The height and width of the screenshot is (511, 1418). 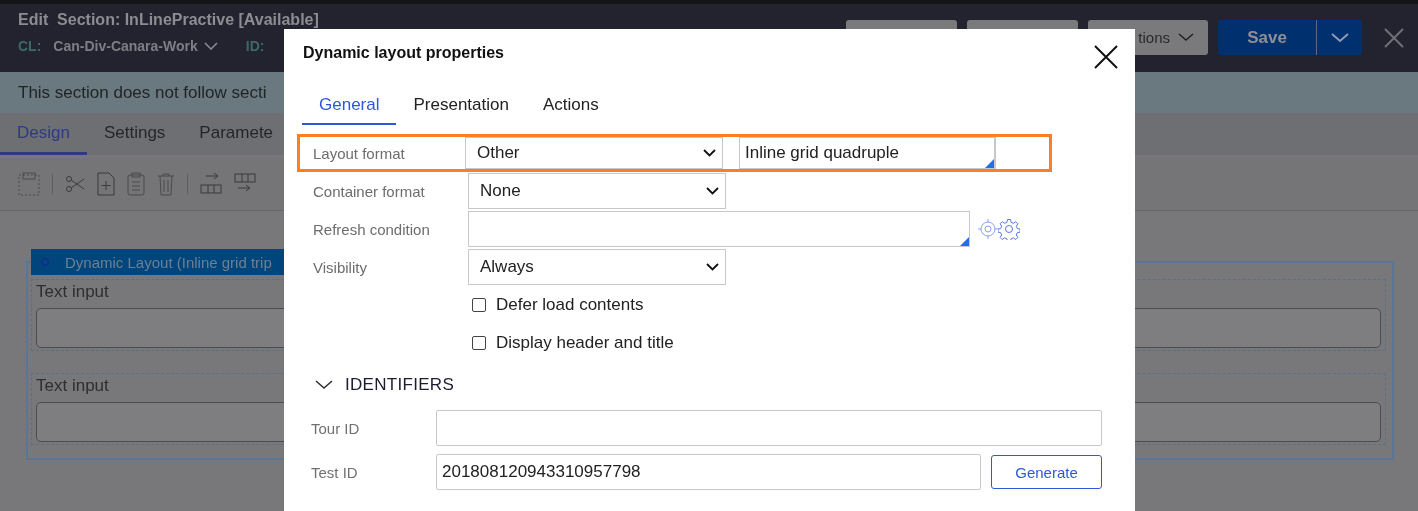 What do you see at coordinates (597, 267) in the screenshot?
I see `visibility-dropdown: Always` at bounding box center [597, 267].